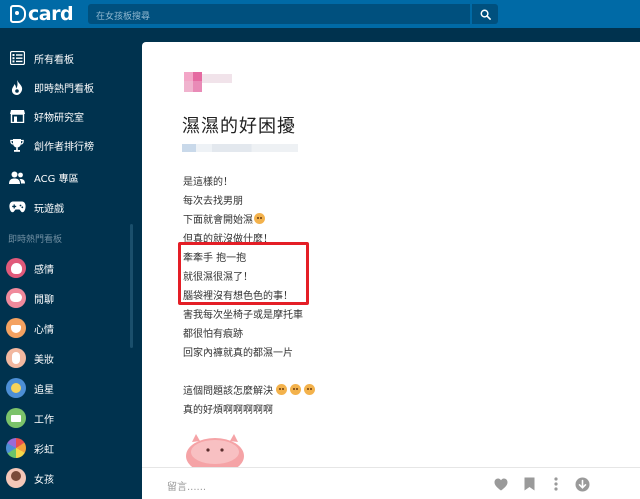 The image size is (640, 499). I want to click on bookmark-icon, so click(529, 484).